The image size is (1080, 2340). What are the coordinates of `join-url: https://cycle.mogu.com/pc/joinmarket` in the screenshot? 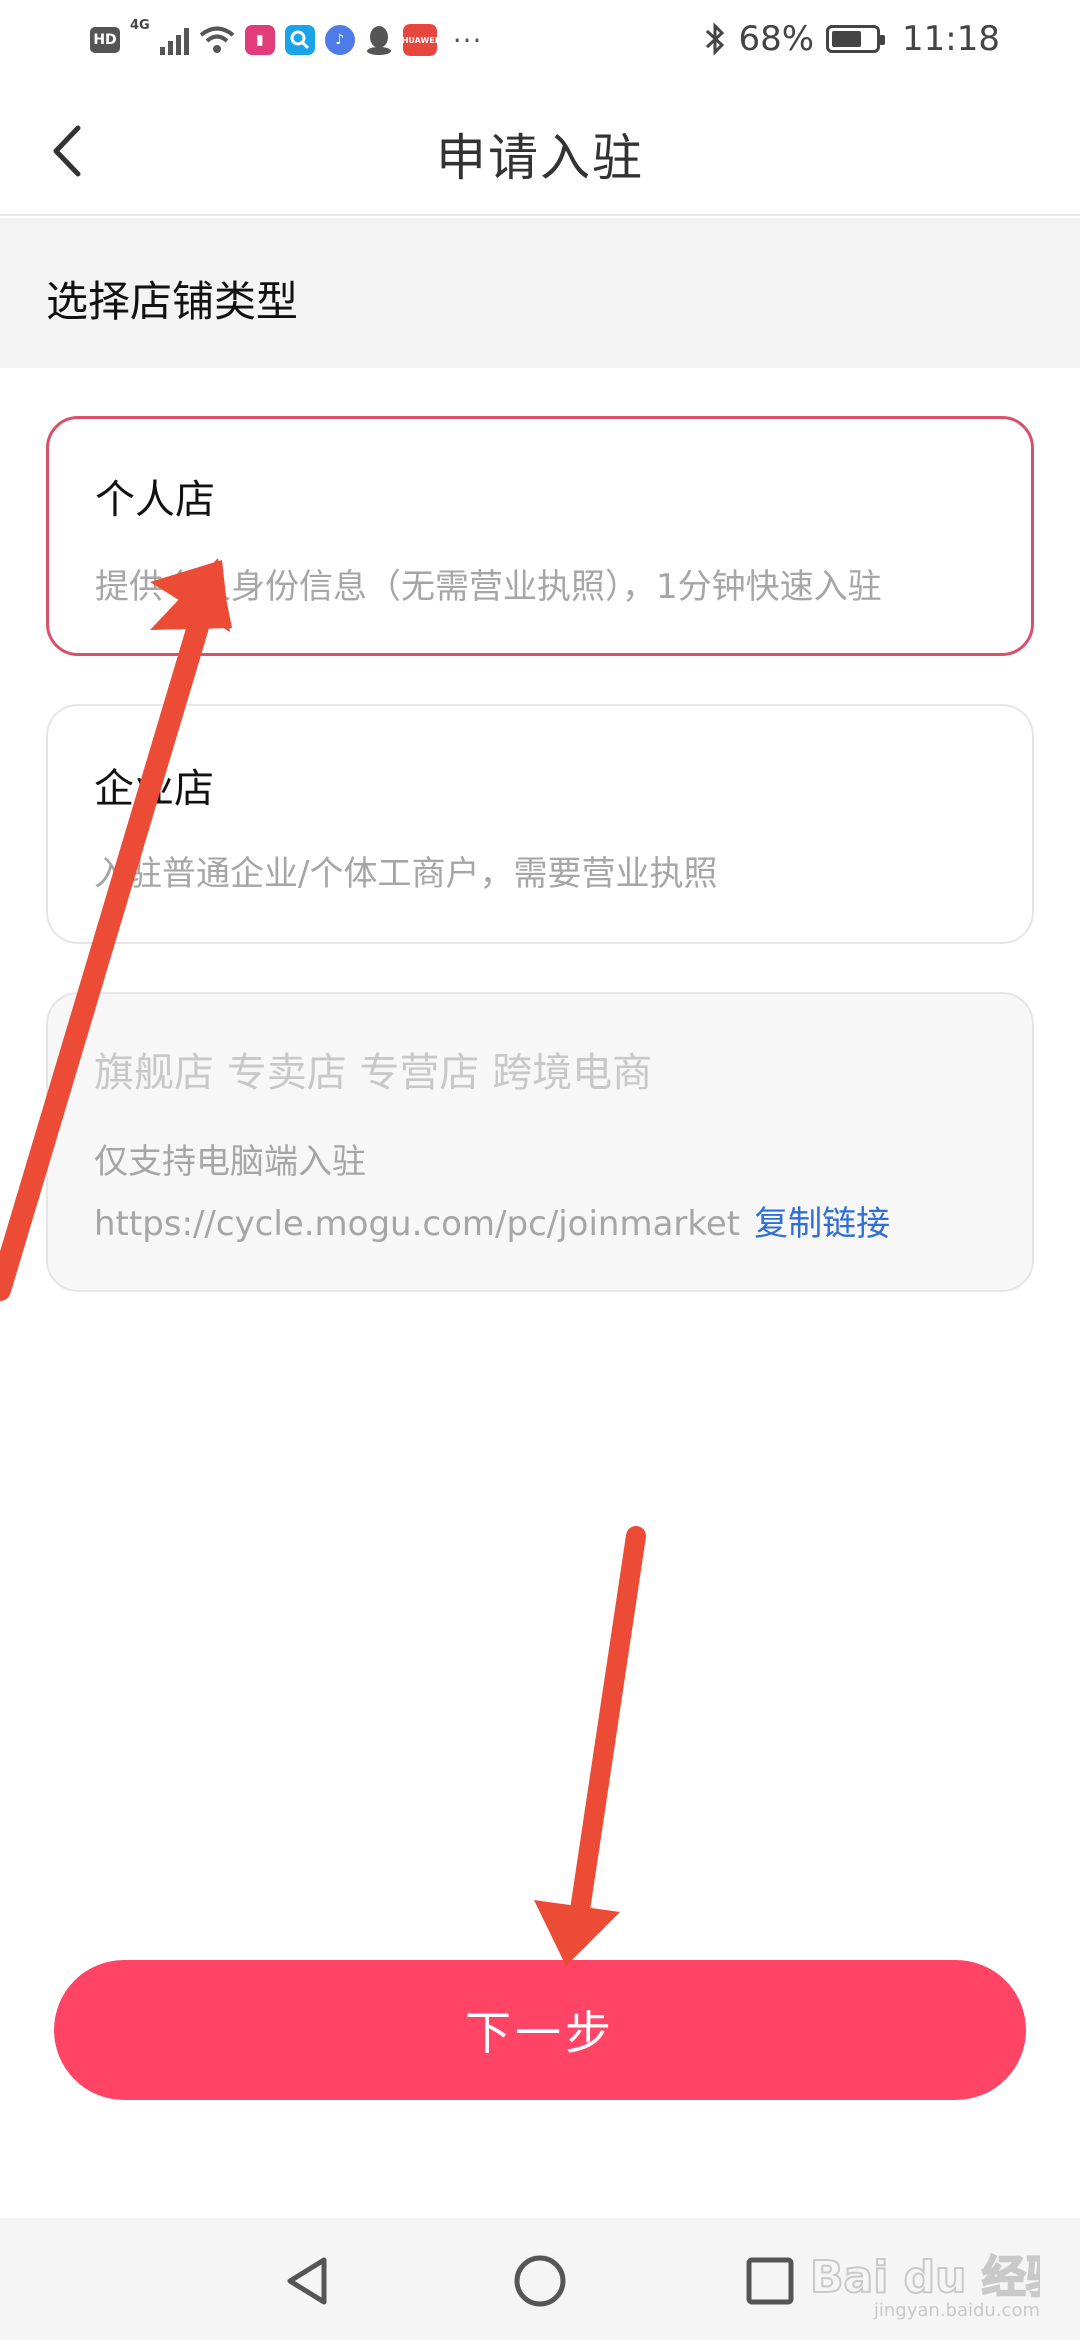 It's located at (417, 1224).